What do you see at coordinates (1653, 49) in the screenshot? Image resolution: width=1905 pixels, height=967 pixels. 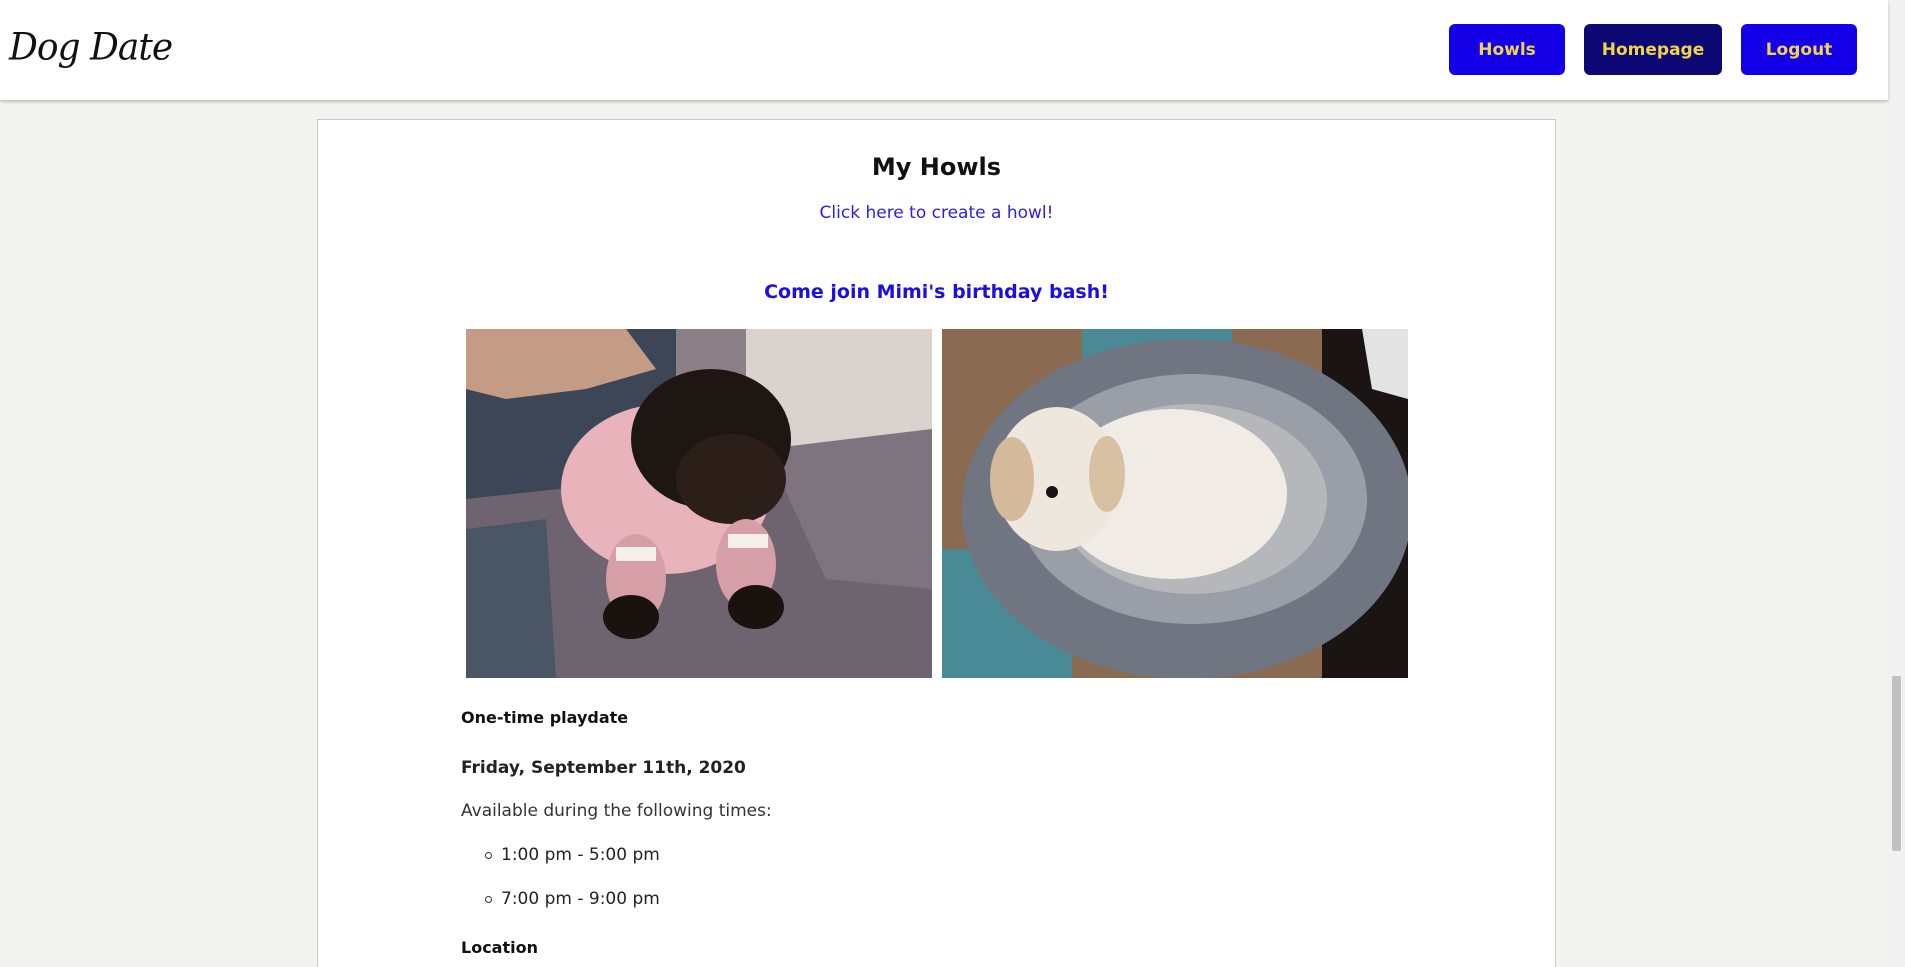 I see `homepage-button: Homepage` at bounding box center [1653, 49].